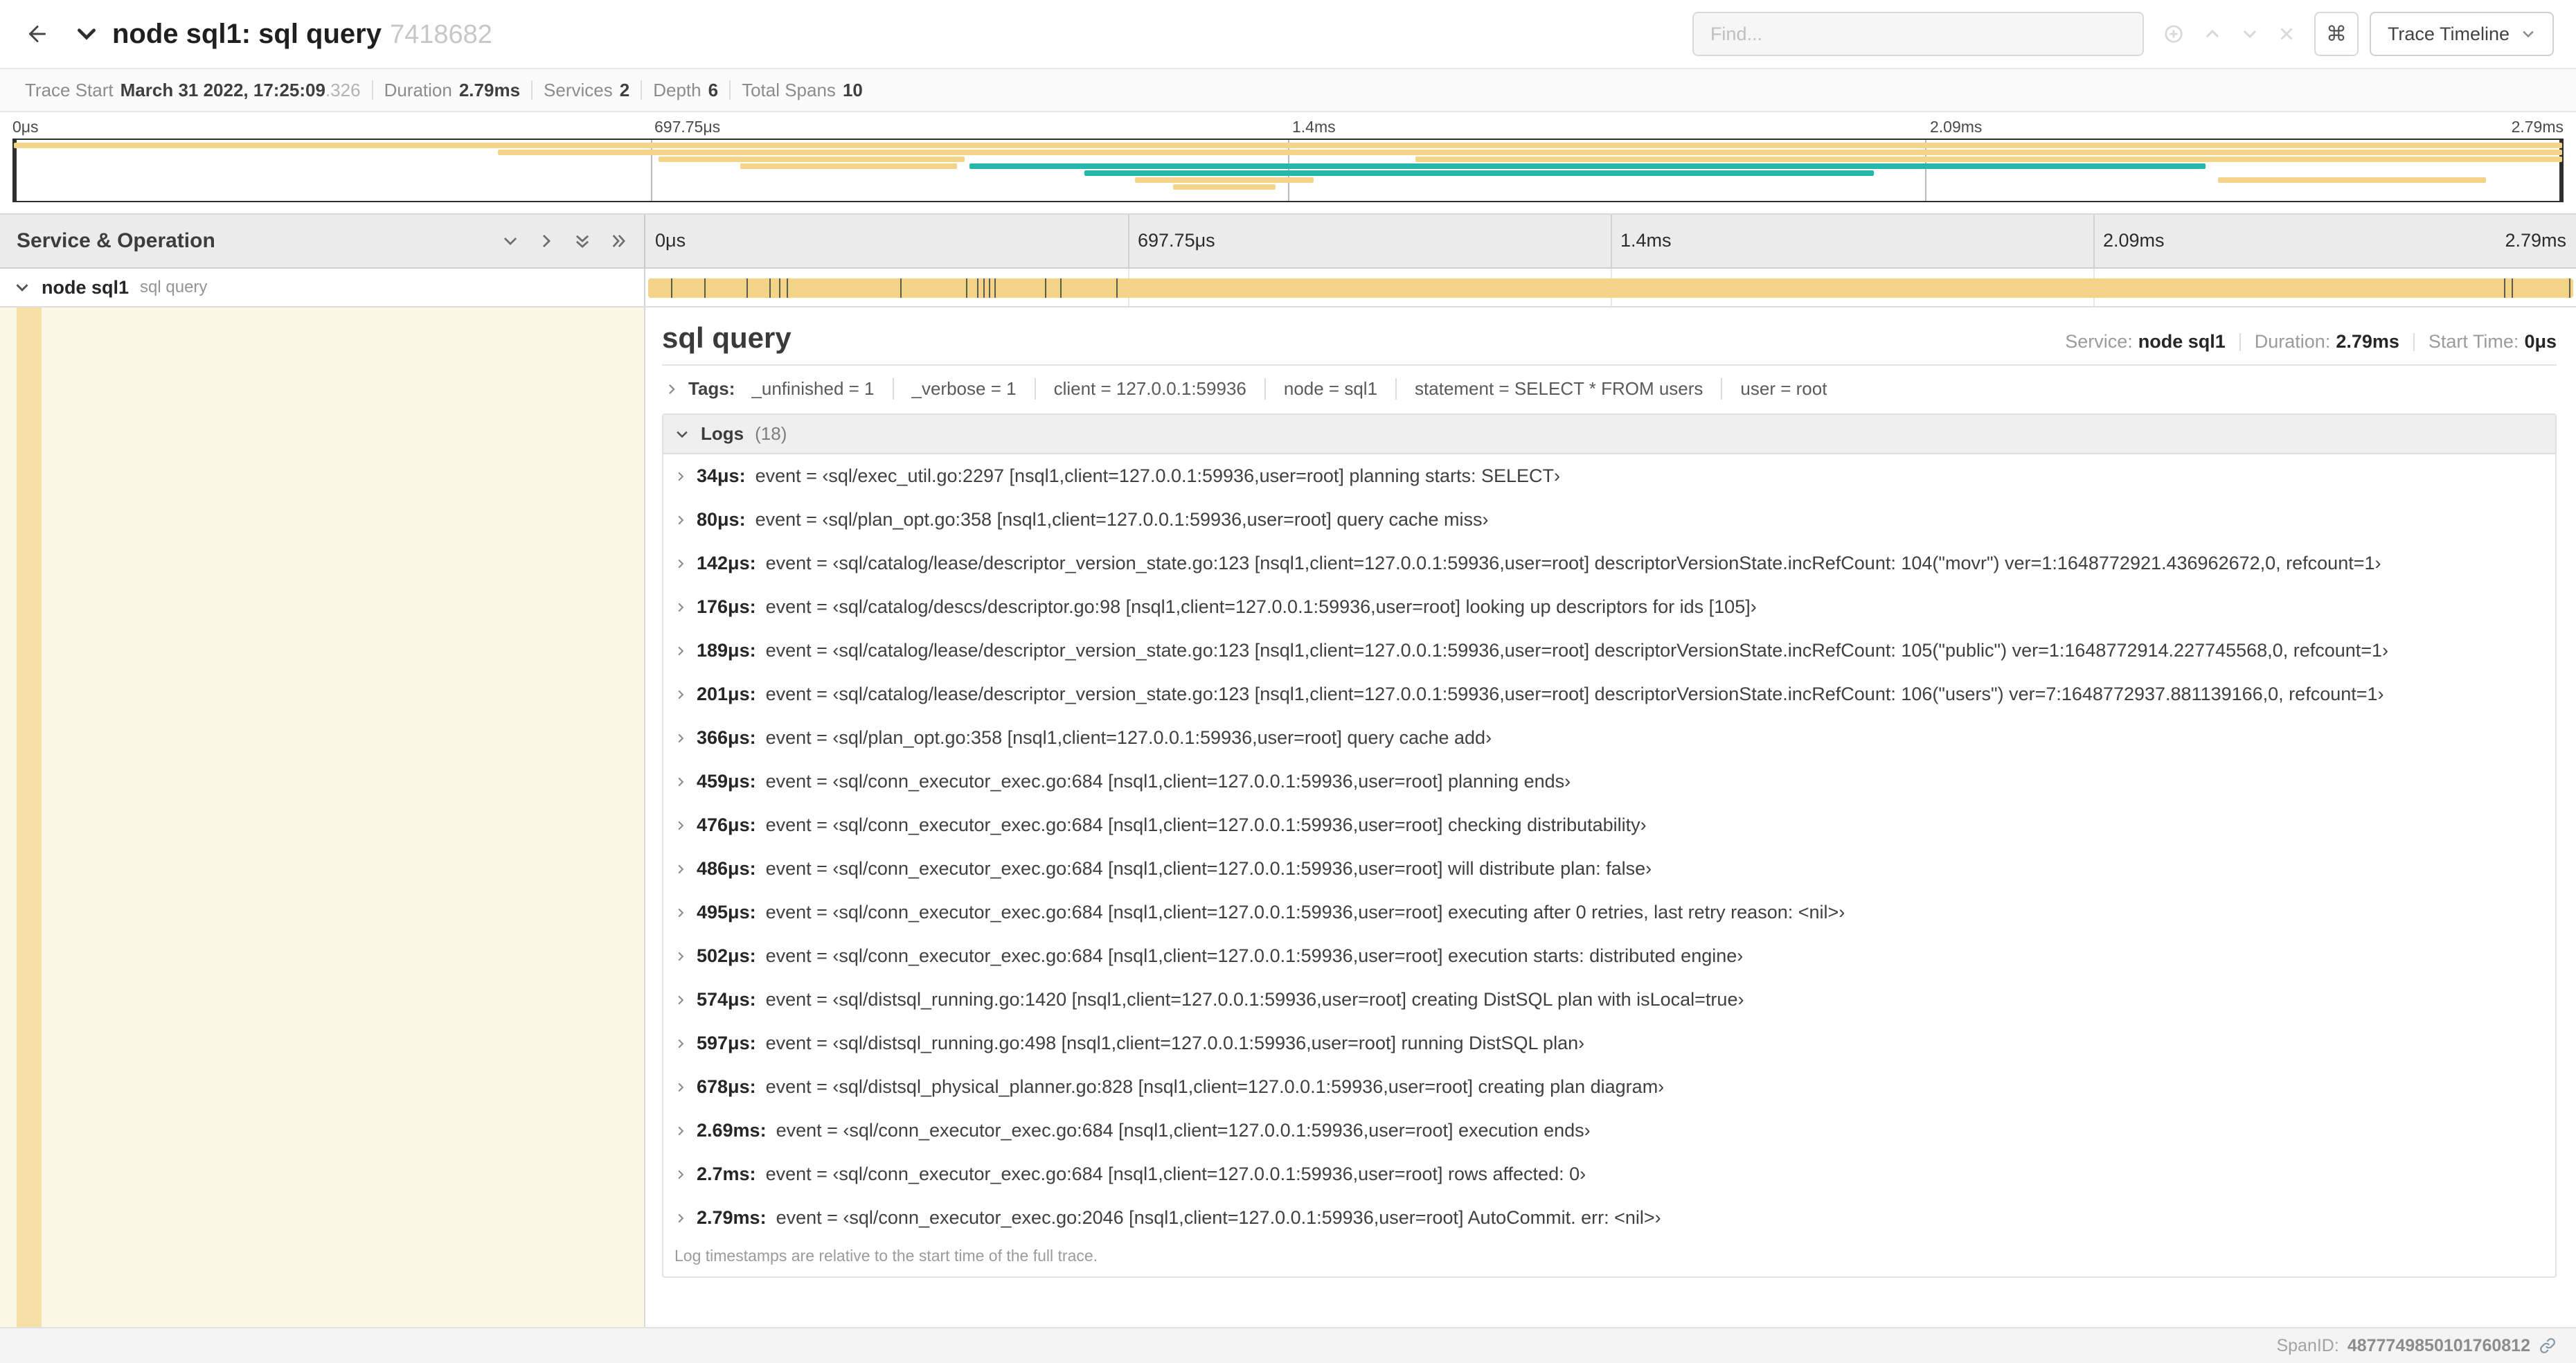 This screenshot has width=2576, height=1363. What do you see at coordinates (37, 34) in the screenshot?
I see `back-button` at bounding box center [37, 34].